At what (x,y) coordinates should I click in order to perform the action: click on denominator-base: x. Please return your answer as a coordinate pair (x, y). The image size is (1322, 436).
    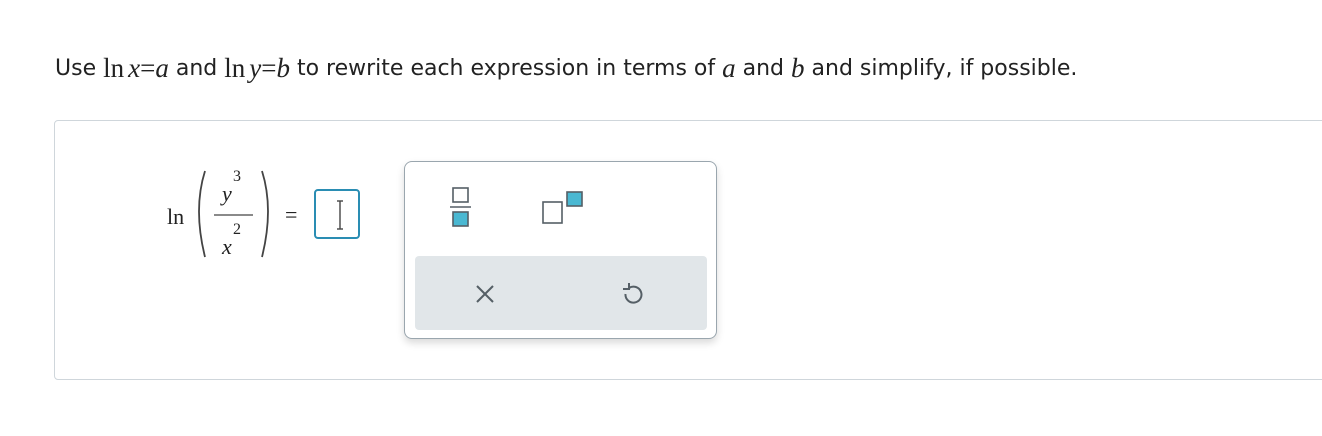
    Looking at the image, I should click on (227, 246).